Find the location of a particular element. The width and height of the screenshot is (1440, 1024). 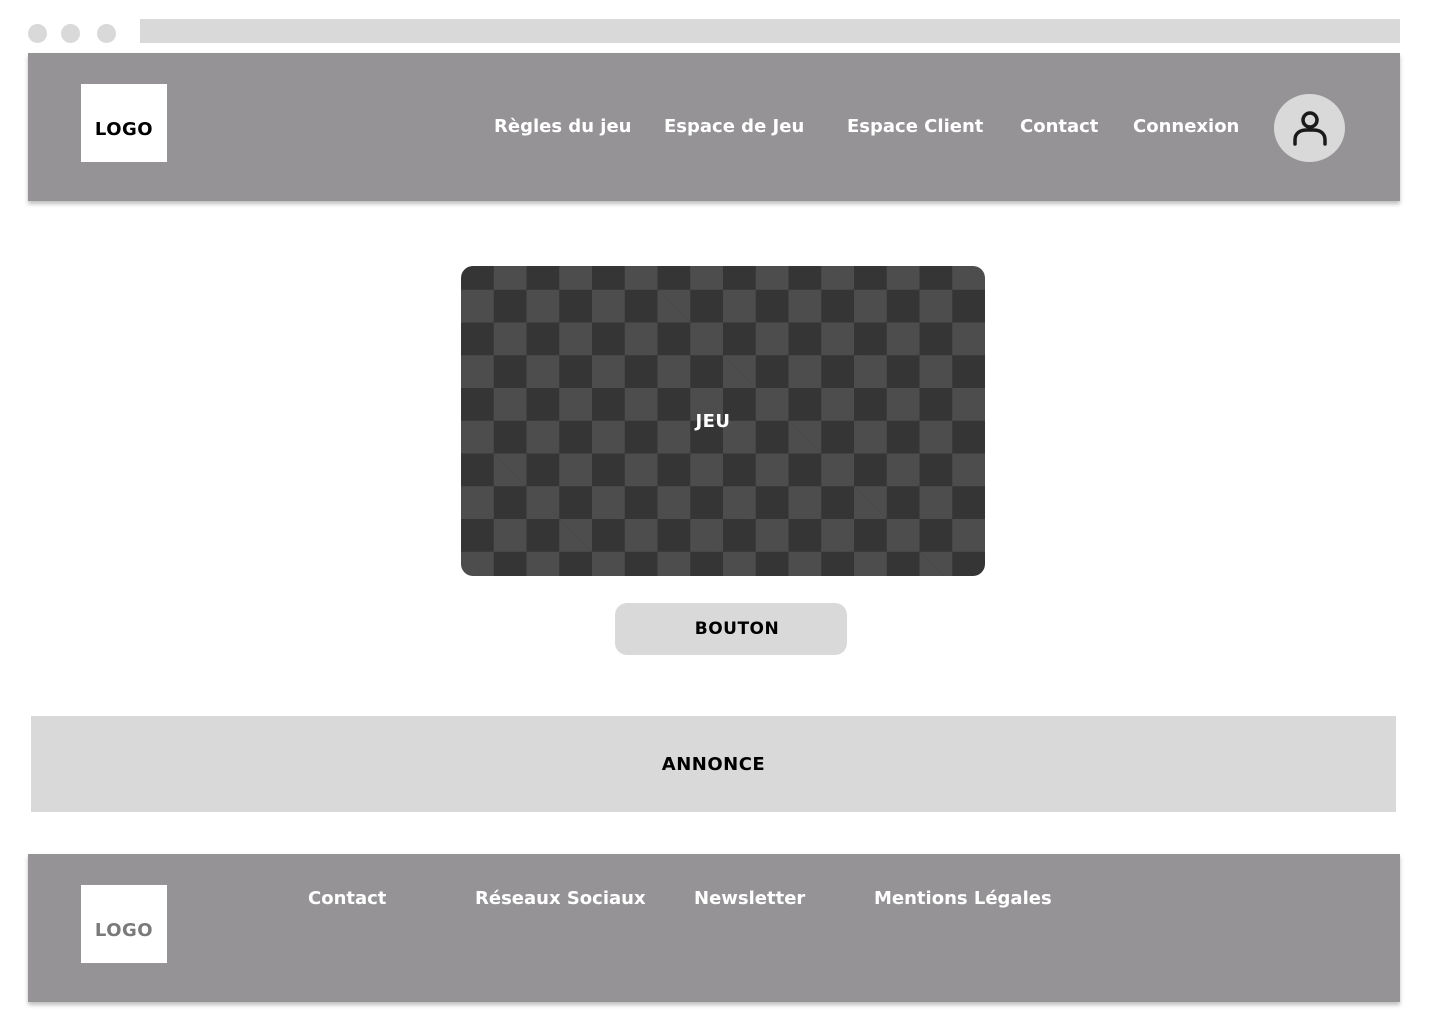

nav-link-rules: Règles du jeu is located at coordinates (562, 126).